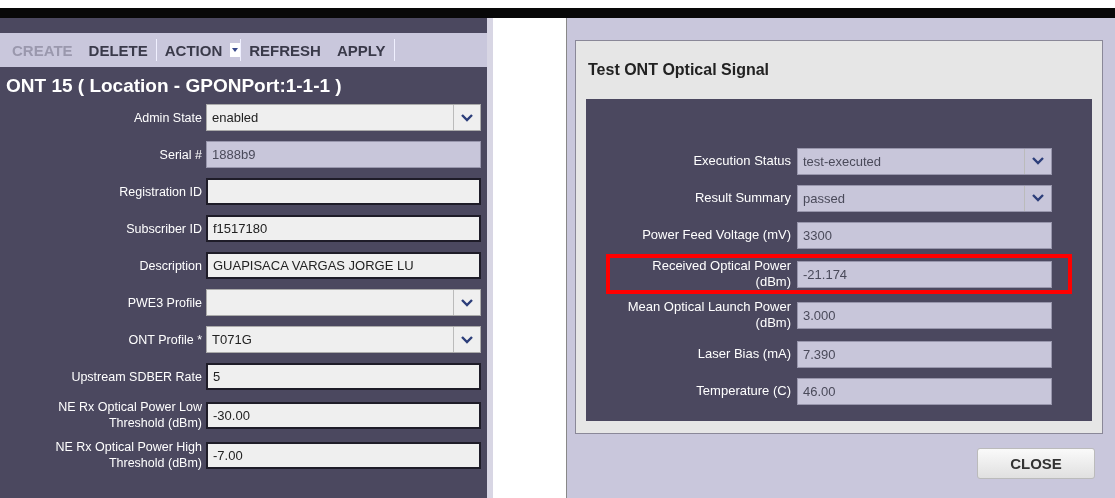 This screenshot has height=498, width=1115. What do you see at coordinates (1036, 463) in the screenshot?
I see `close-button: CLOSE` at bounding box center [1036, 463].